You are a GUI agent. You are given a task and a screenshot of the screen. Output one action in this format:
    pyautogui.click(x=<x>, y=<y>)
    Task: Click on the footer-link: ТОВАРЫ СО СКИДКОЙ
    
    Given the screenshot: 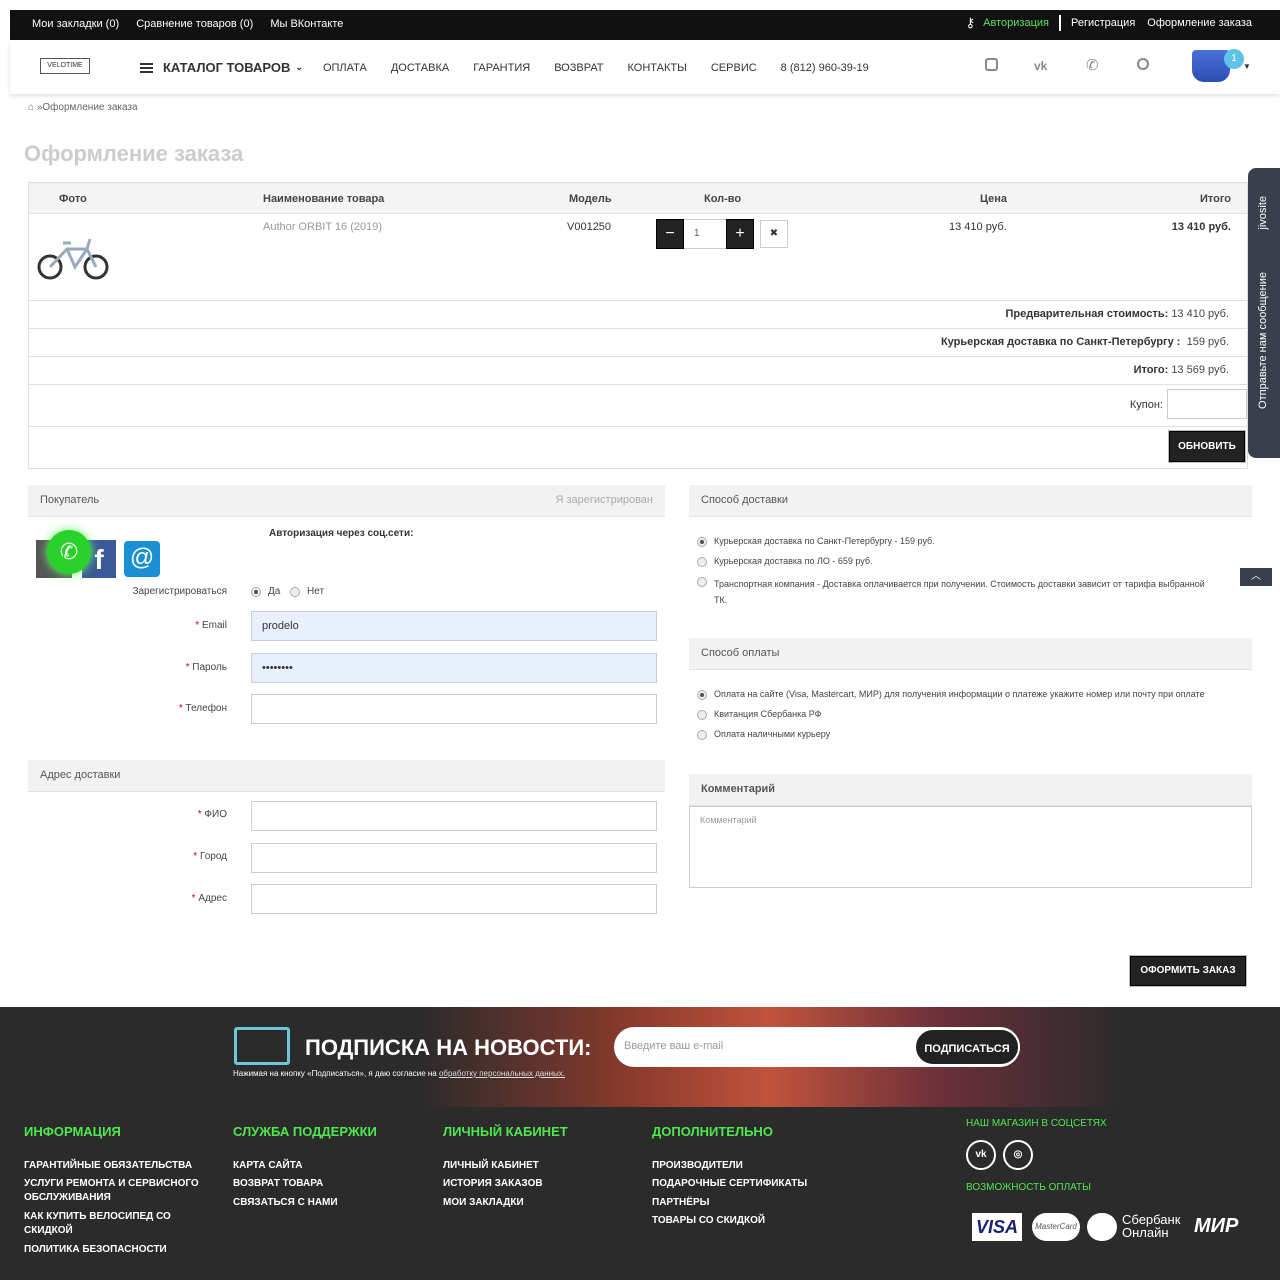 What is the action you would take?
    pyautogui.click(x=708, y=1221)
    